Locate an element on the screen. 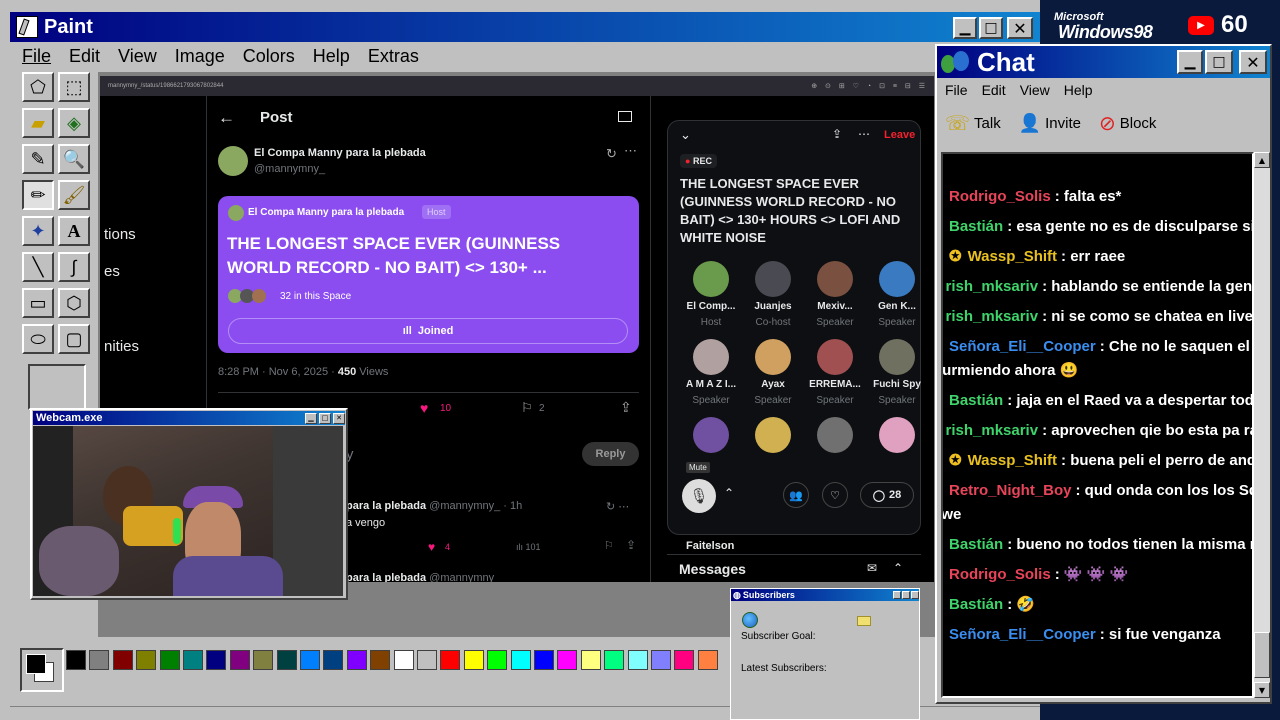  menu-view: View is located at coordinates (137, 56).